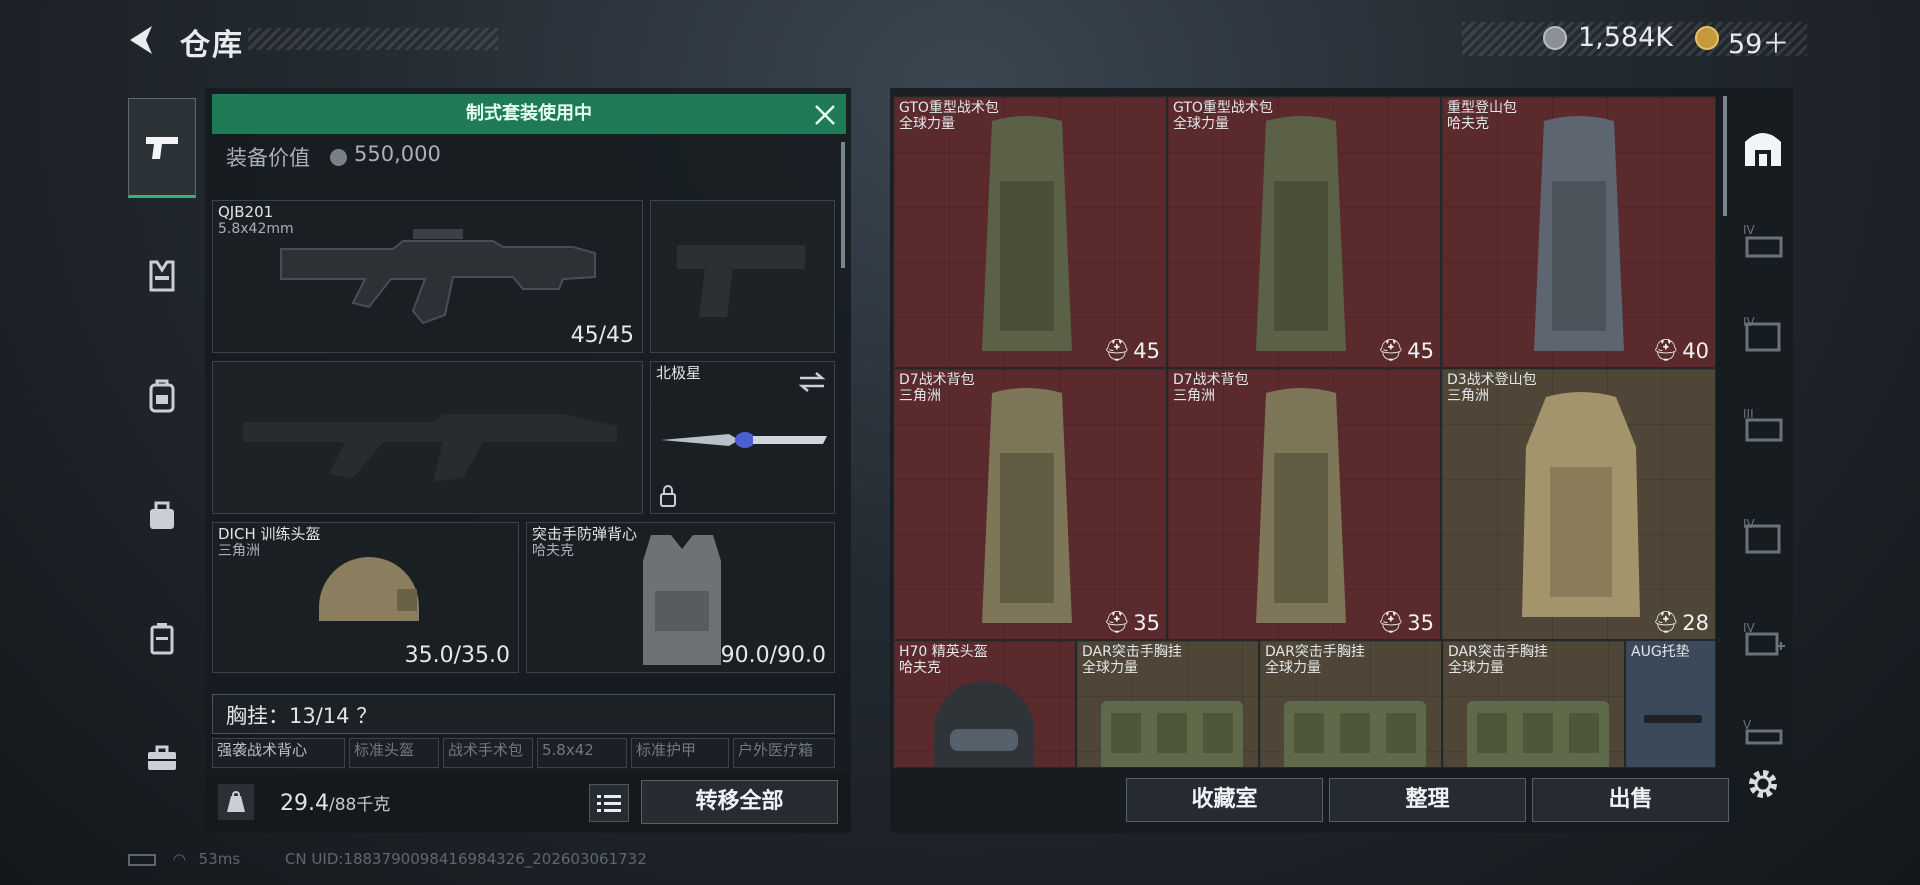 The width and height of the screenshot is (1920, 885). Describe the element at coordinates (1759, 44) in the screenshot. I see `currency-gold-amount: 59＋` at that location.